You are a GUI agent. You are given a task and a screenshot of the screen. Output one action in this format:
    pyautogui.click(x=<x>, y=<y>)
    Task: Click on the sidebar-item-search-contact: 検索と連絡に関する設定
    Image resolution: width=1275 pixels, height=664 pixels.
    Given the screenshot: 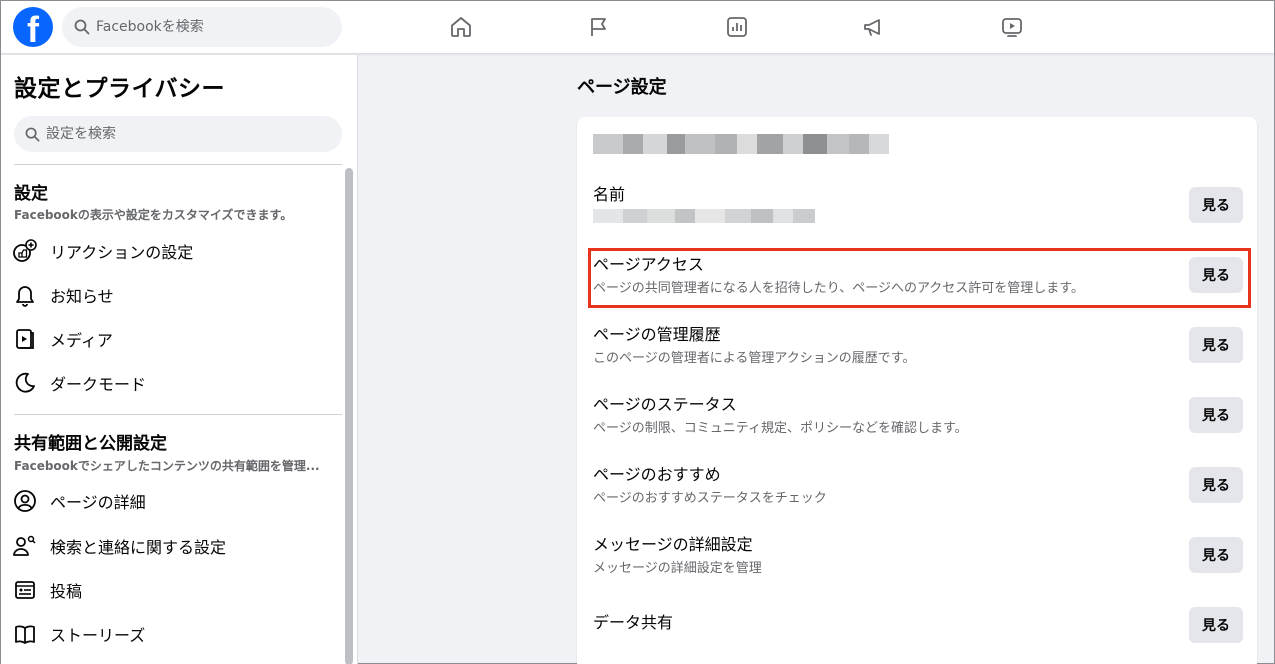 What is the action you would take?
    pyautogui.click(x=176, y=546)
    